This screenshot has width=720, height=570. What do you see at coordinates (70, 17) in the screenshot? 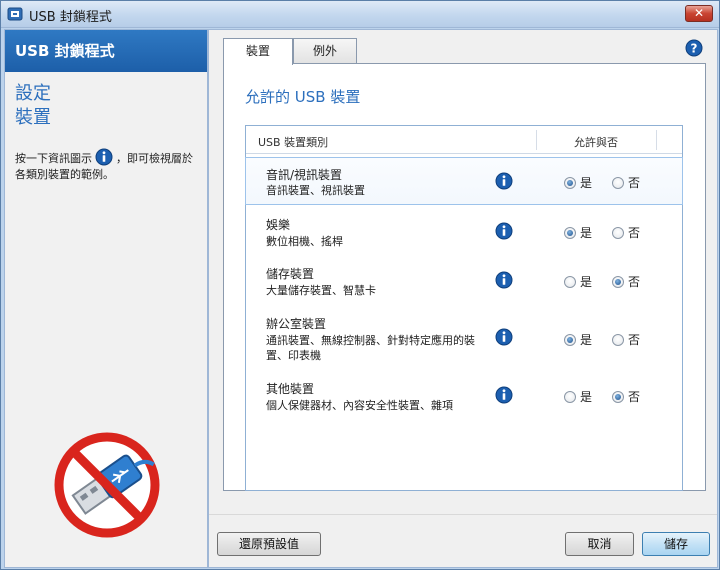
I see `window-title: USB 封鎖程式` at bounding box center [70, 17].